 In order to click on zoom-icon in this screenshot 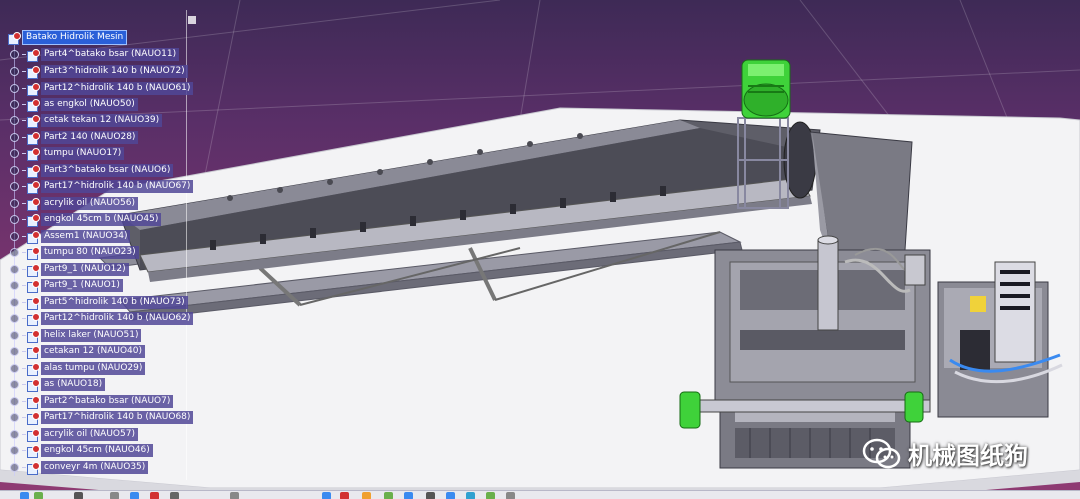, I will do `click(114, 495)`.